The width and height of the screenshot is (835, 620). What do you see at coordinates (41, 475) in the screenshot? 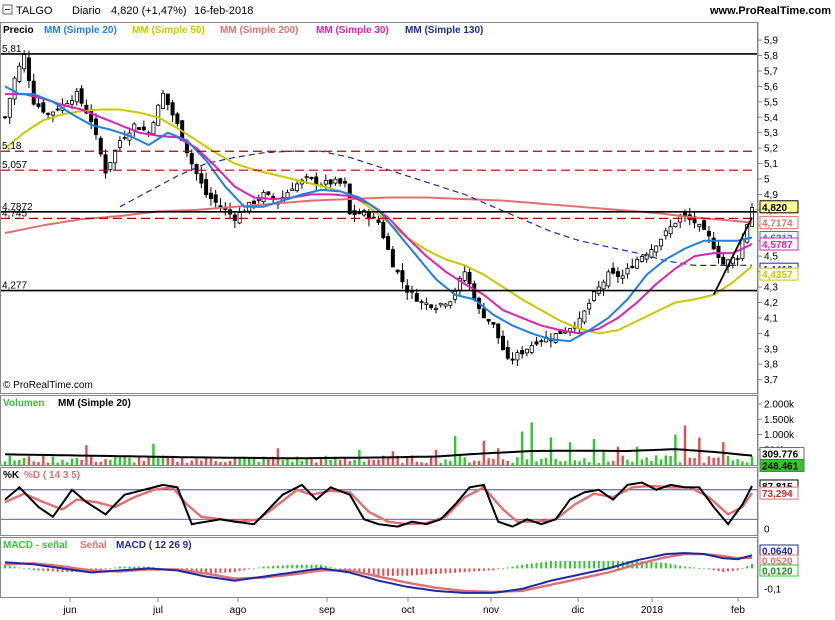
I see `stochastic-legend: %K %D ( 14 3 5)` at bounding box center [41, 475].